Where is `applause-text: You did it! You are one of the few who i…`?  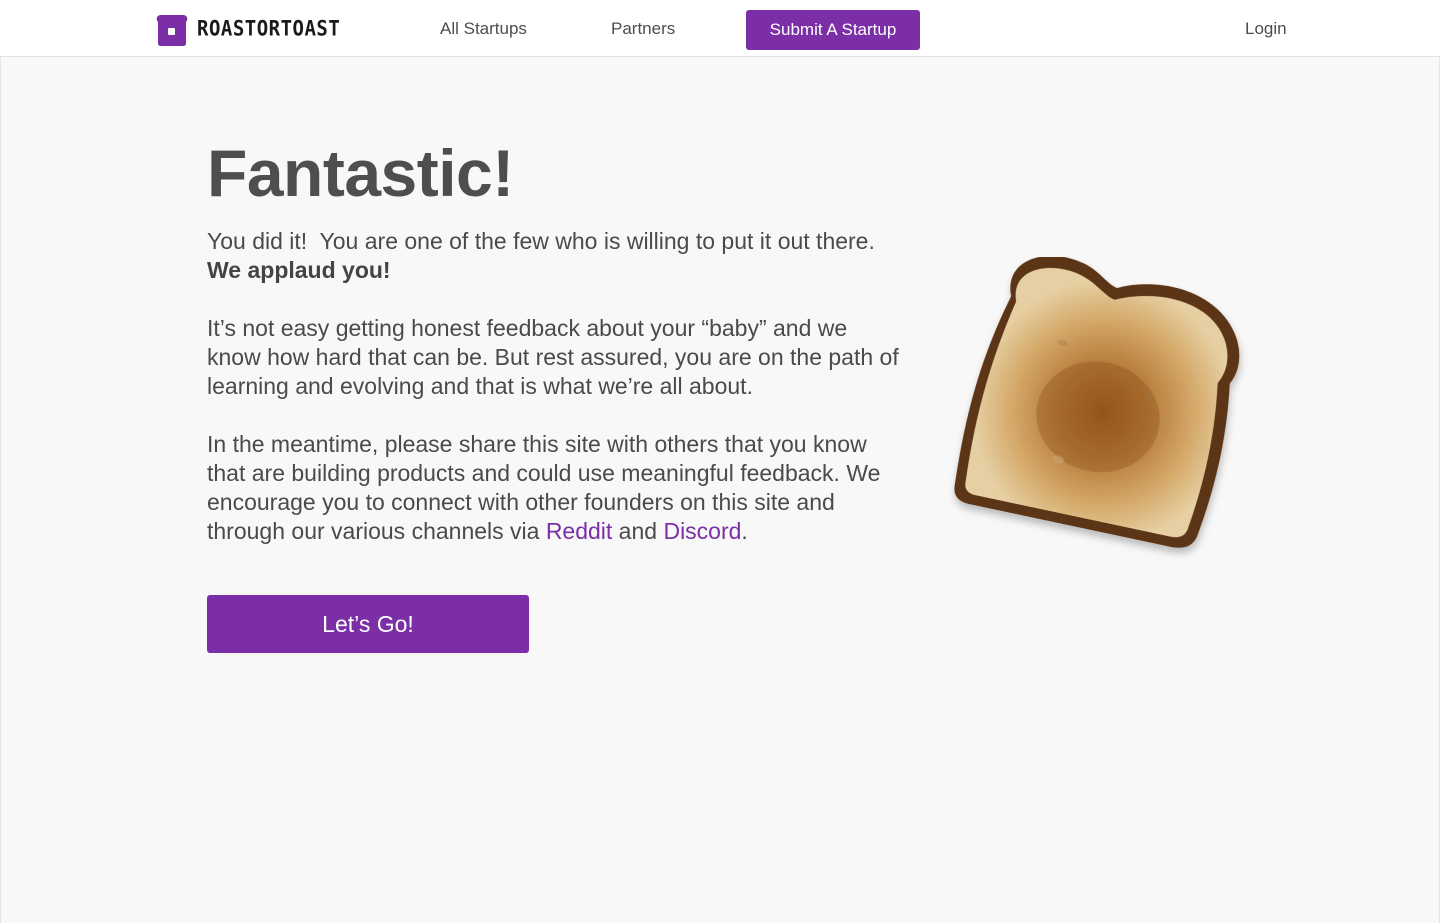
applause-text: You did it! You are one of the few who i… is located at coordinates (544, 241).